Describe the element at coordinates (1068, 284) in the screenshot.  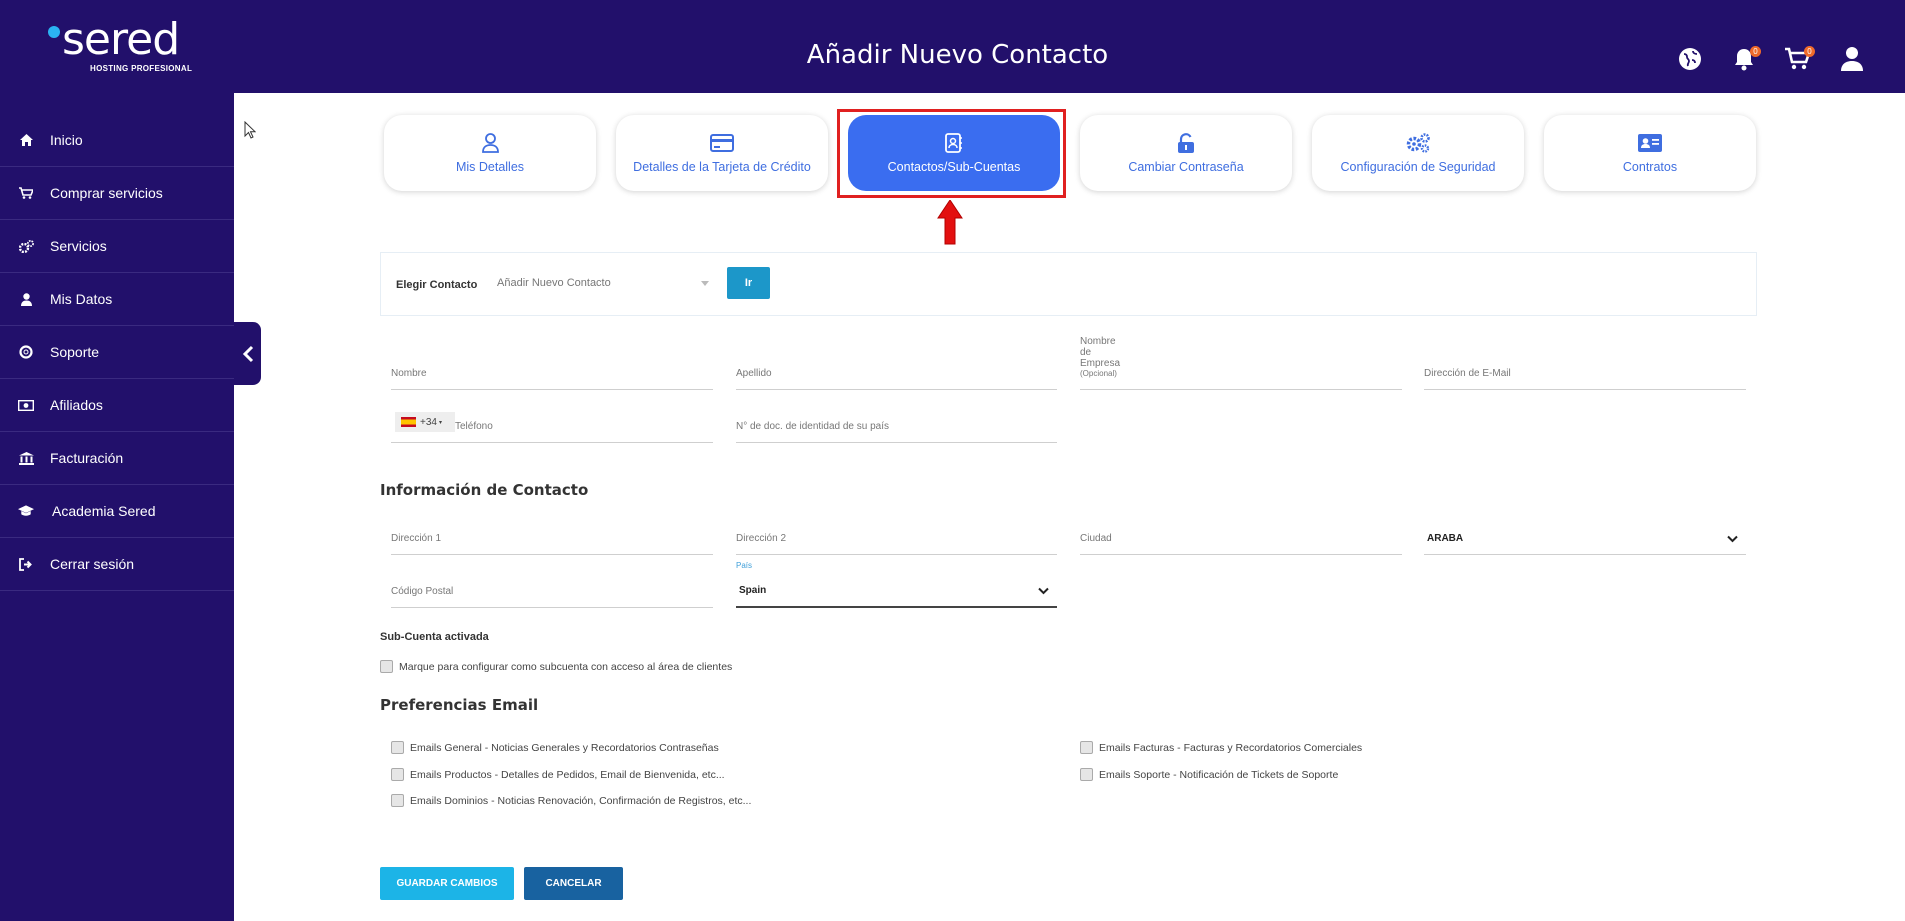
I see `choose-contact-panel: Elegir Contacto Añadir Nuevo Contacto Ir` at that location.